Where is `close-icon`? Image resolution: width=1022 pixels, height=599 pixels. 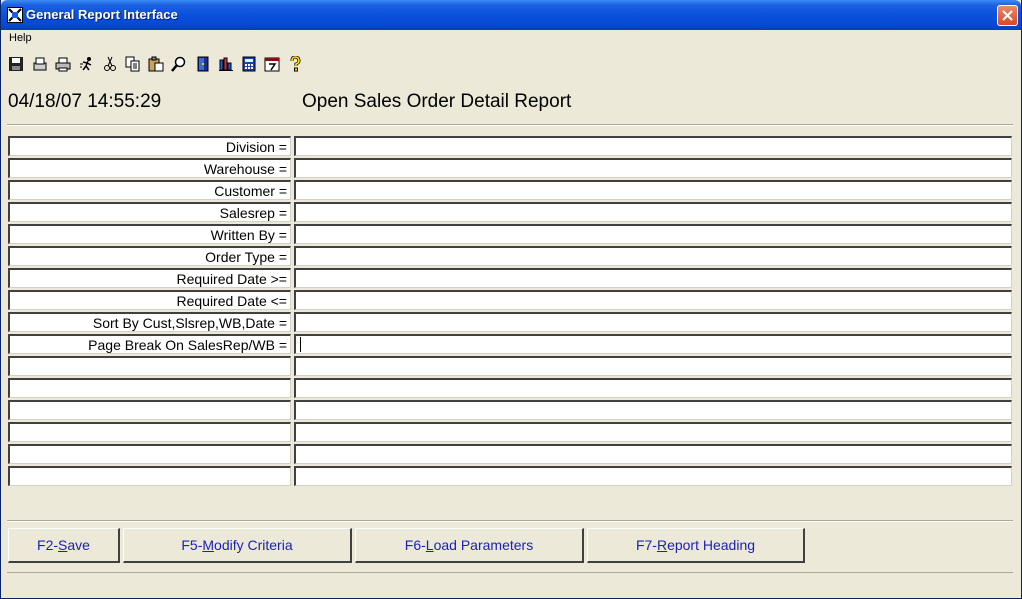
close-icon is located at coordinates (1007, 15).